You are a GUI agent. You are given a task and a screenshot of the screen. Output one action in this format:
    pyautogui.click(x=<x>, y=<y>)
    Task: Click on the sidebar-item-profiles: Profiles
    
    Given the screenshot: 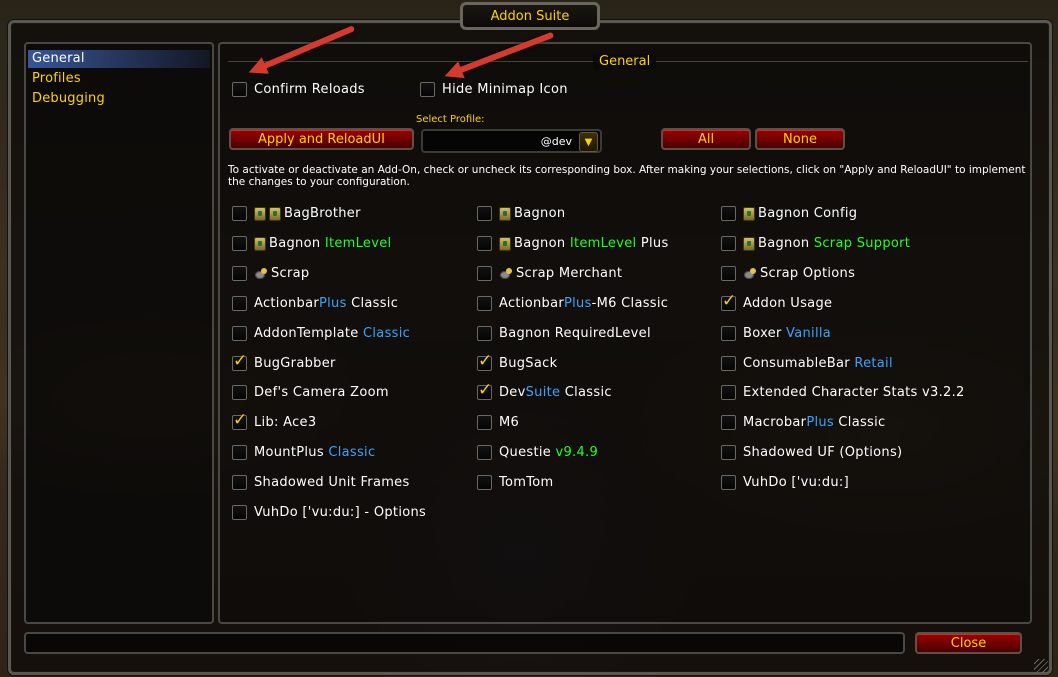 What is the action you would take?
    pyautogui.click(x=56, y=78)
    